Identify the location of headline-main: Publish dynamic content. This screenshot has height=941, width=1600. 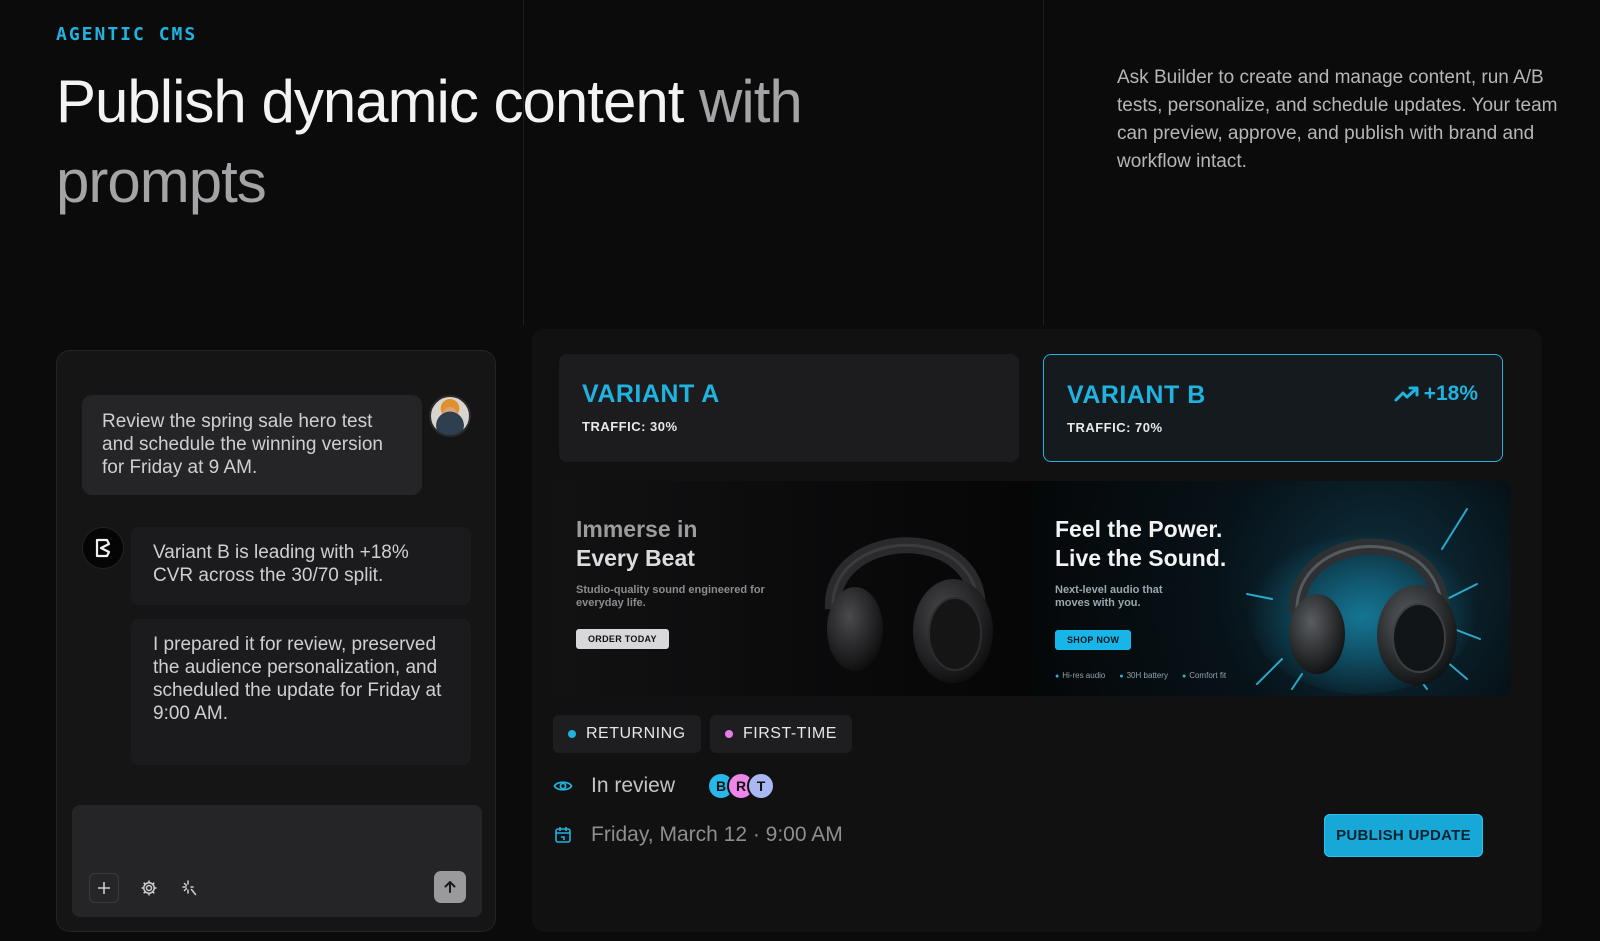
(378, 101).